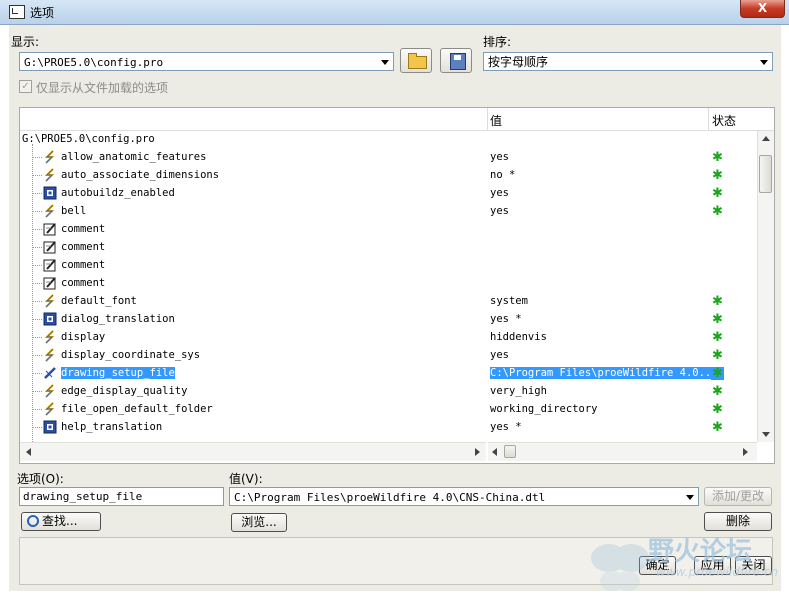 This screenshot has height=605, width=789. I want to click on ok-button: 确定, so click(657, 565).